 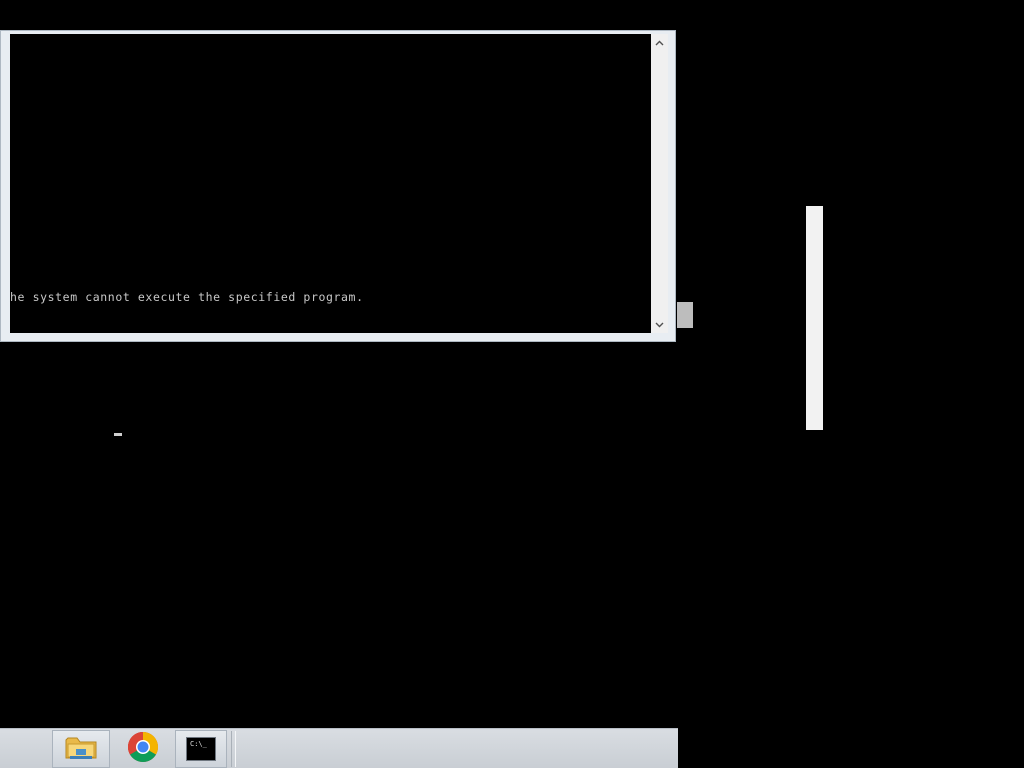 What do you see at coordinates (233, 749) in the screenshot?
I see `taskbar-separator` at bounding box center [233, 749].